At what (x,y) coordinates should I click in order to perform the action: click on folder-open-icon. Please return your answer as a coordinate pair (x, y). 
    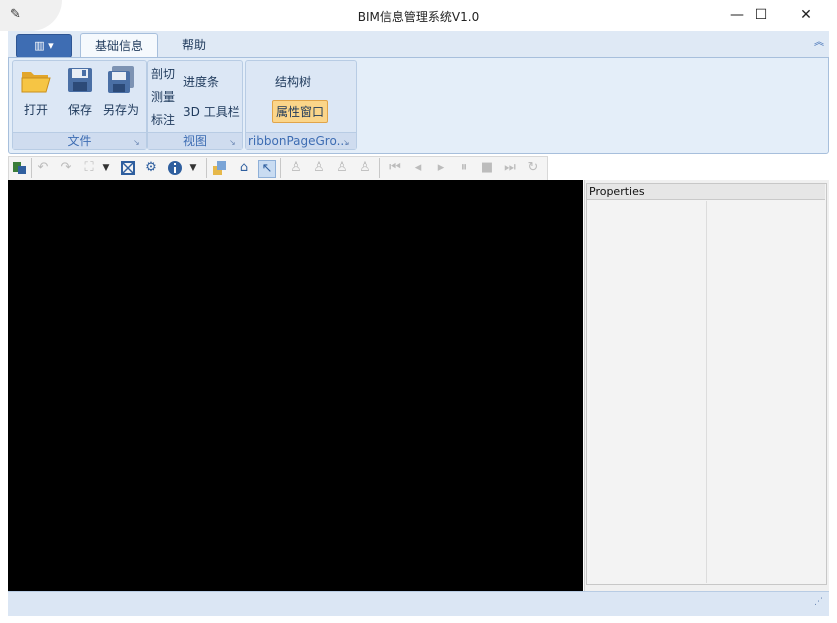
    Looking at the image, I should click on (36, 82).